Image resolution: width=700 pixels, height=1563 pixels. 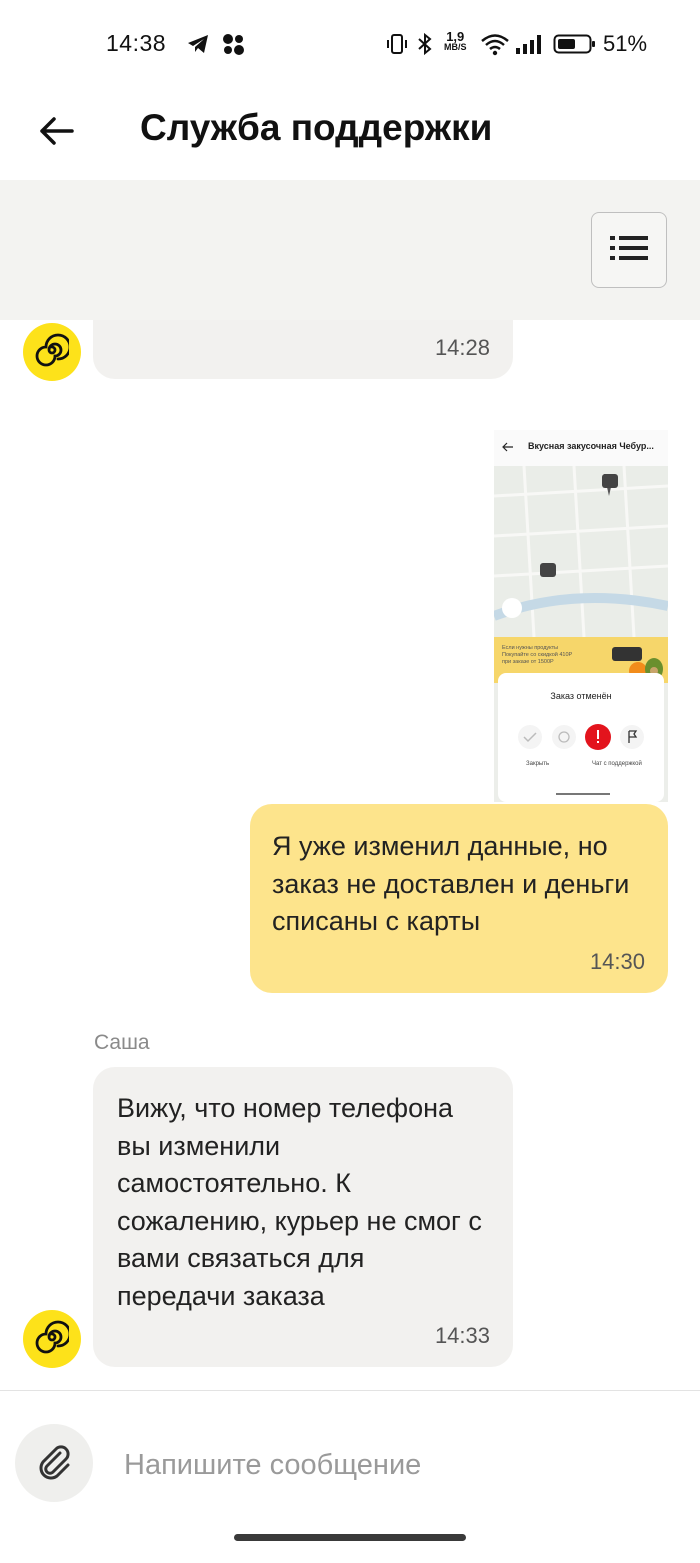 I want to click on app-header: Служба поддержки, so click(x=350, y=135).